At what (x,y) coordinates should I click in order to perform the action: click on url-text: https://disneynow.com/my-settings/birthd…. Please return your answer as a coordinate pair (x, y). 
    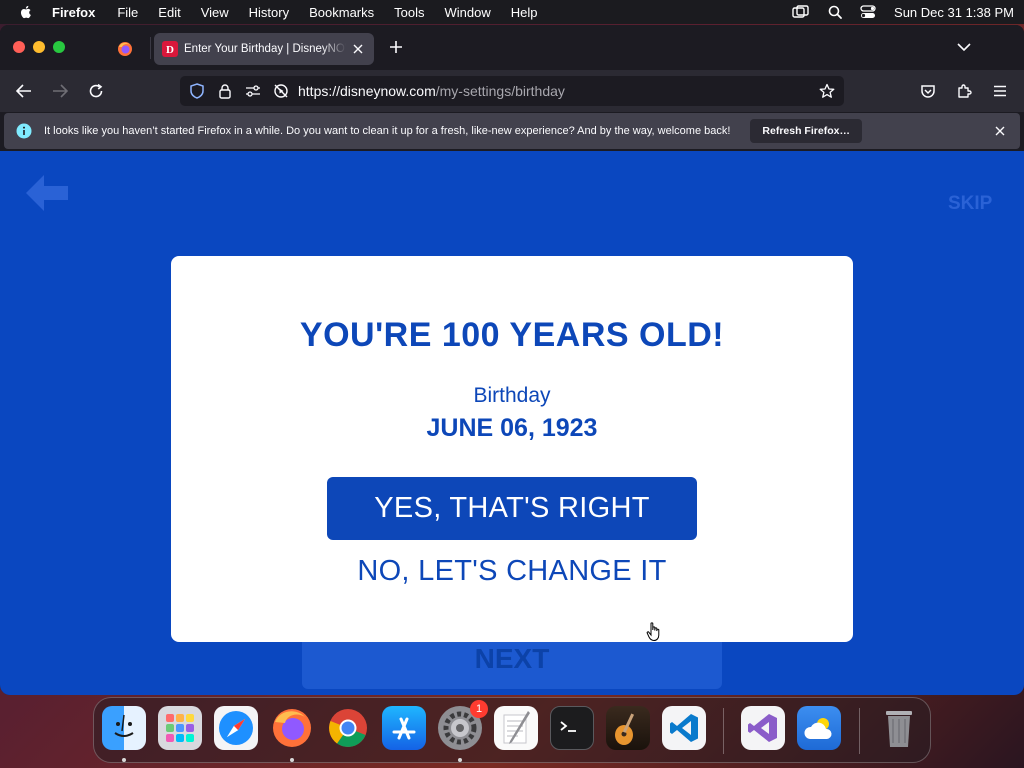
    Looking at the image, I should click on (558, 91).